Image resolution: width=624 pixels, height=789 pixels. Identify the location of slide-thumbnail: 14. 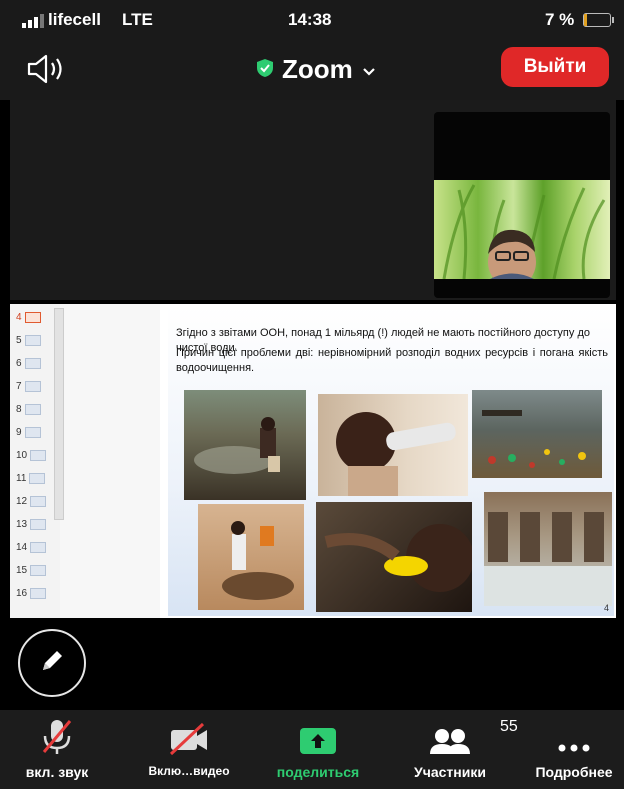
(31, 547).